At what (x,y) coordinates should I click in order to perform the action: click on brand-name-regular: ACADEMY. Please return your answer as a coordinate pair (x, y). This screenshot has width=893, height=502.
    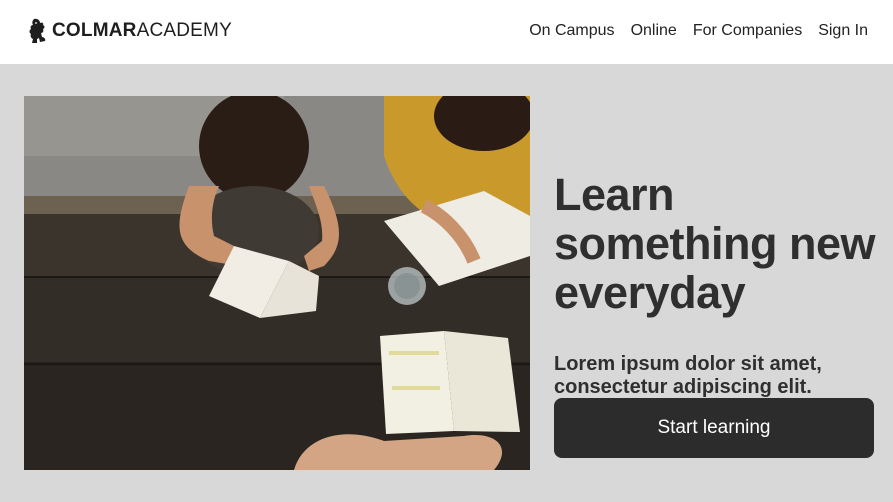
    Looking at the image, I should click on (184, 30).